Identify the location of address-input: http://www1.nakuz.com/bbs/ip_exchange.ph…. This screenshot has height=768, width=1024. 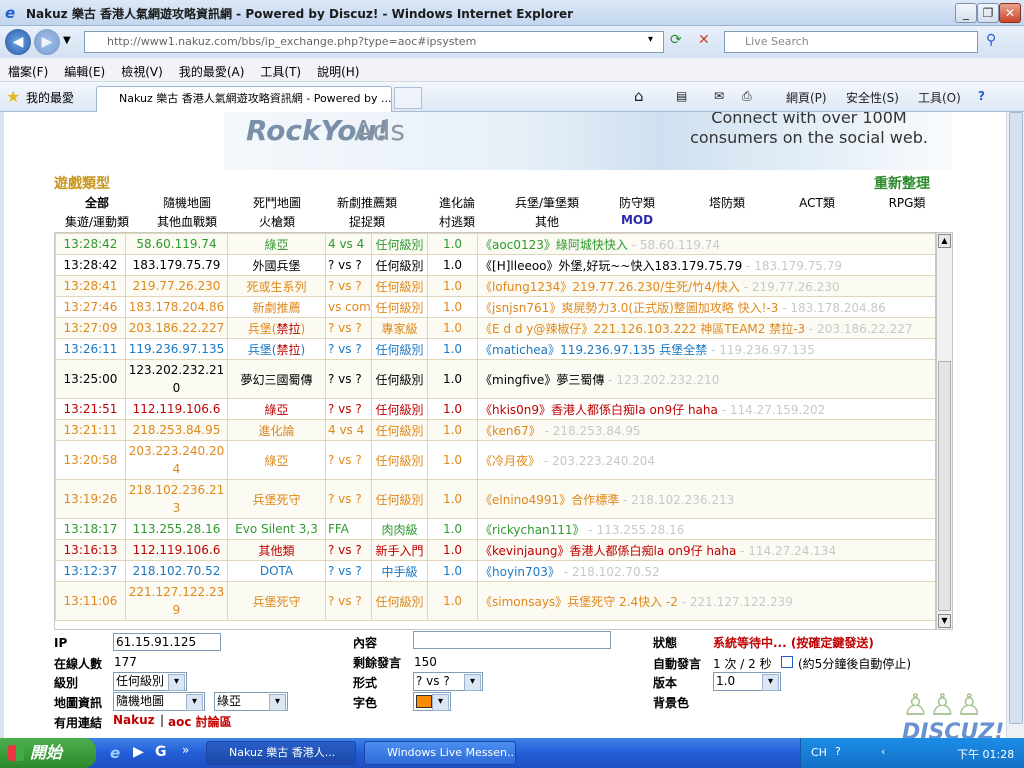
(374, 42).